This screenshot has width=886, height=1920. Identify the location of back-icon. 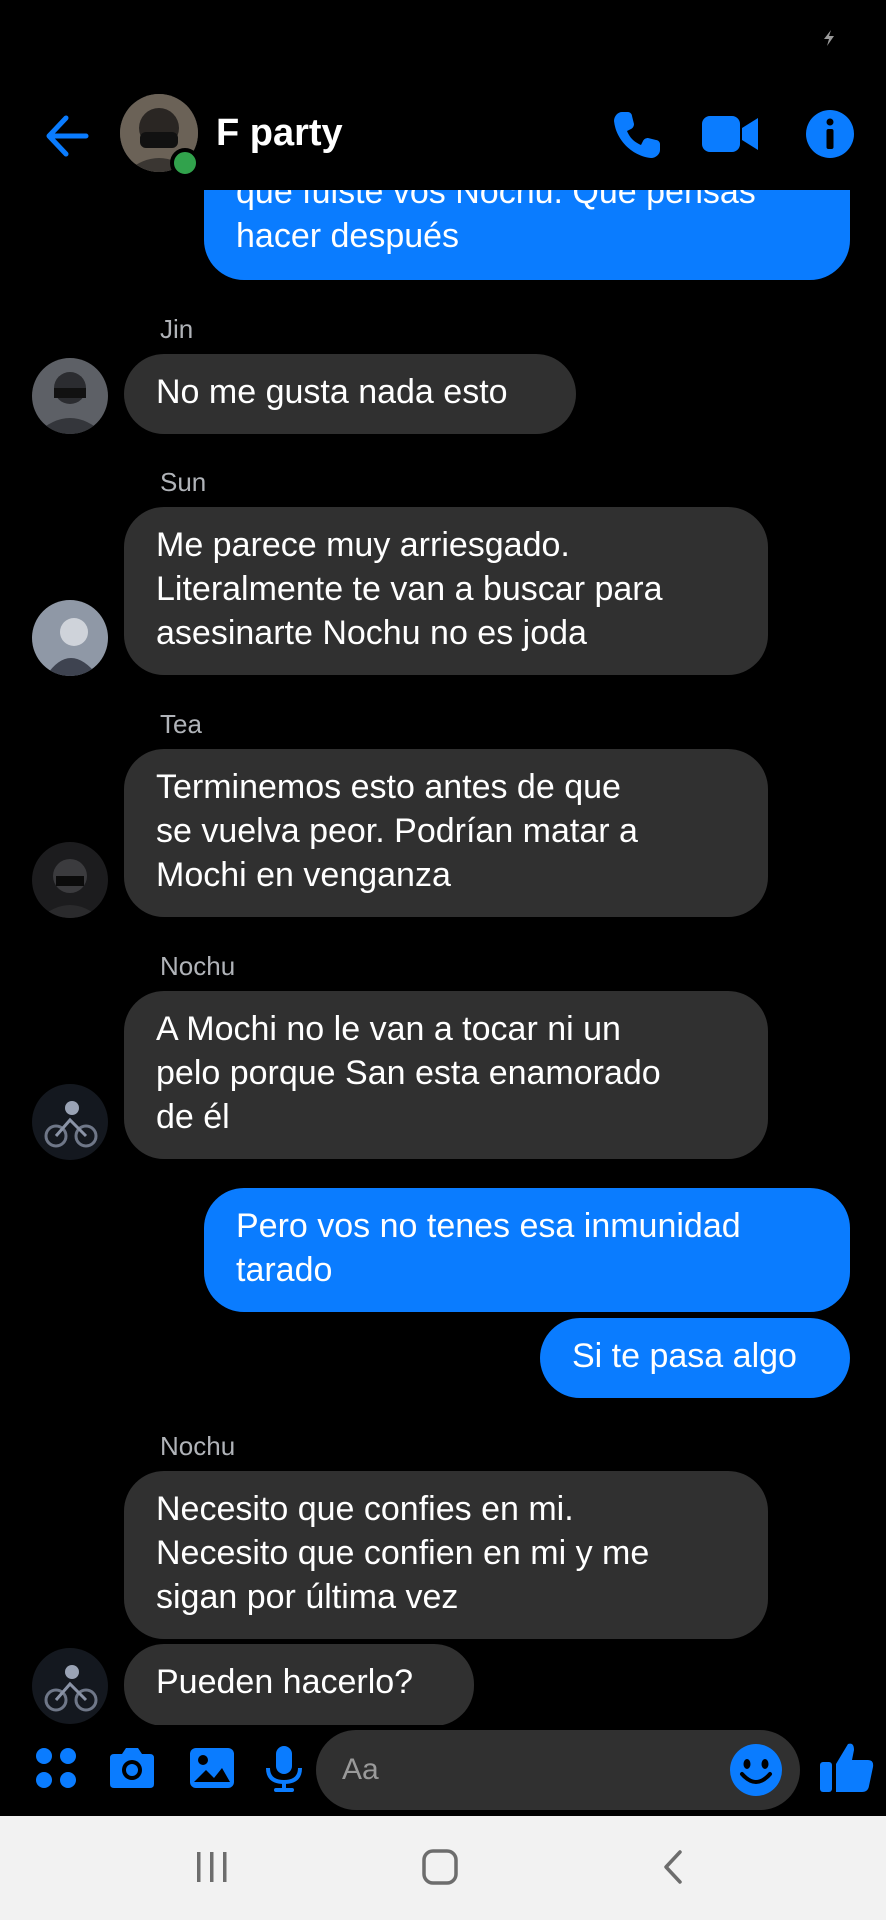
(675, 1868).